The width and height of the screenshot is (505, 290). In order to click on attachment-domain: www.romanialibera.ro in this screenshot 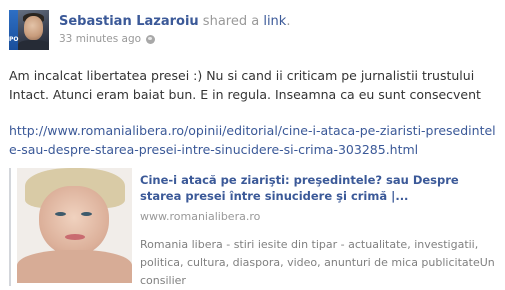, I will do `click(200, 216)`.